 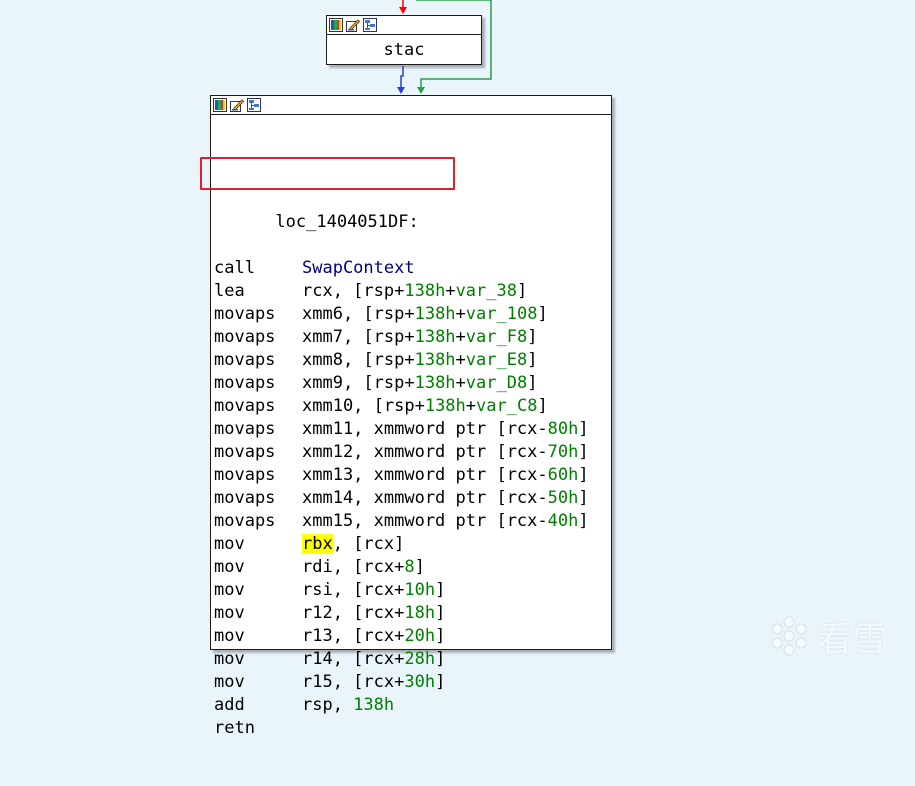 I want to click on operand-text: , [rcx], so click(x=369, y=544).